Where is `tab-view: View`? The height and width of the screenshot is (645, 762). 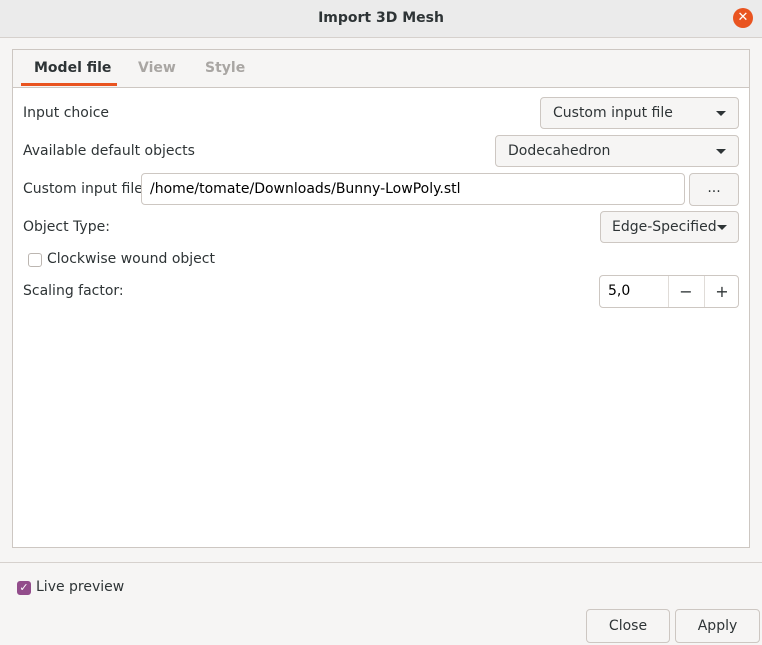 tab-view: View is located at coordinates (157, 68).